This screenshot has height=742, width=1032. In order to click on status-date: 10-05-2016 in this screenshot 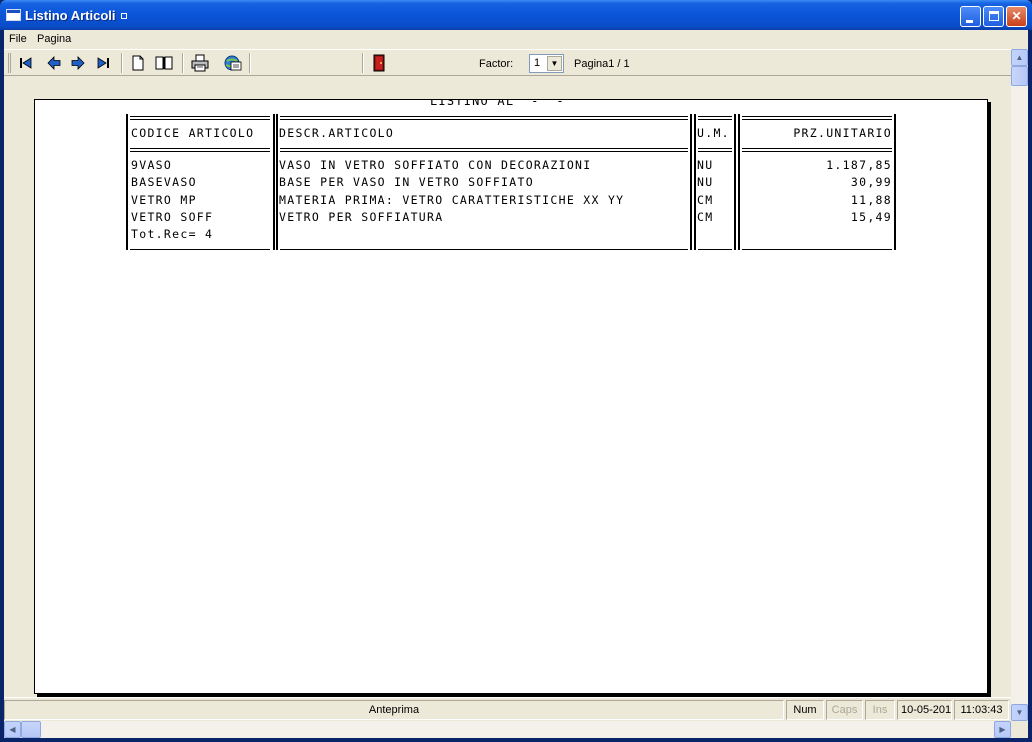, I will do `click(924, 710)`.